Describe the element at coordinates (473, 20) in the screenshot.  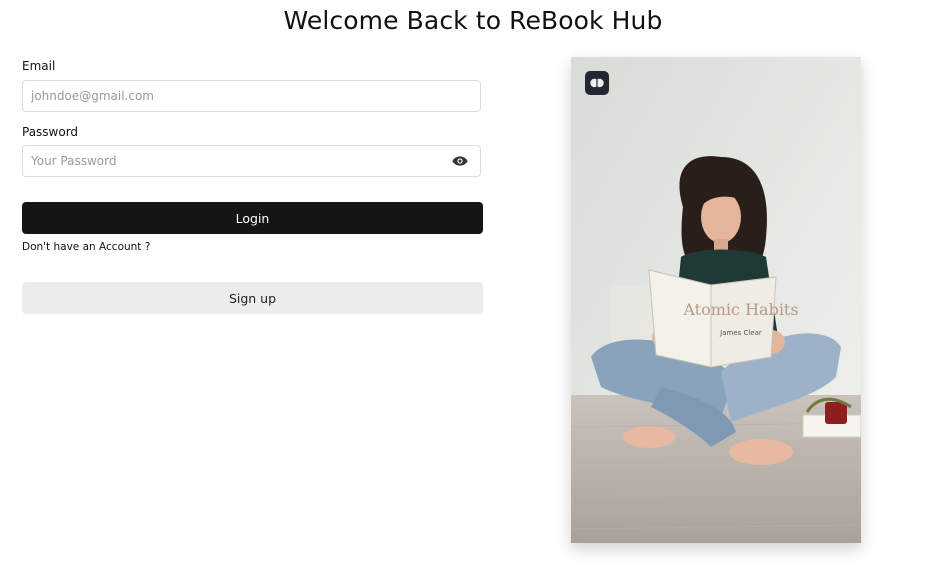
I see `page-title: Welcome Back to ReBook Hub` at that location.